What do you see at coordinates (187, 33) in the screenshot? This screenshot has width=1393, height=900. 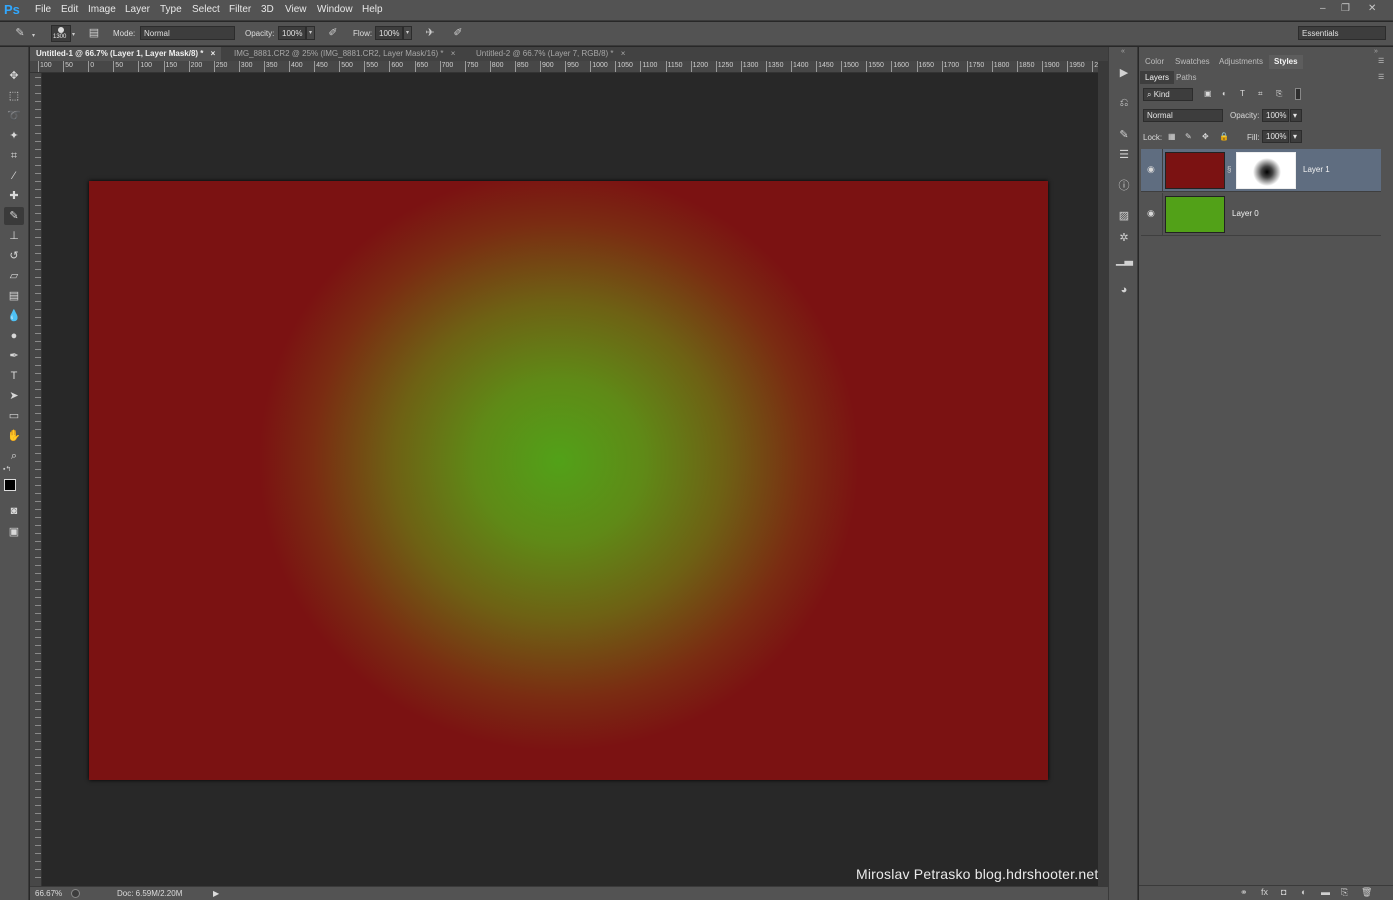 I see `mode-select: Normal` at bounding box center [187, 33].